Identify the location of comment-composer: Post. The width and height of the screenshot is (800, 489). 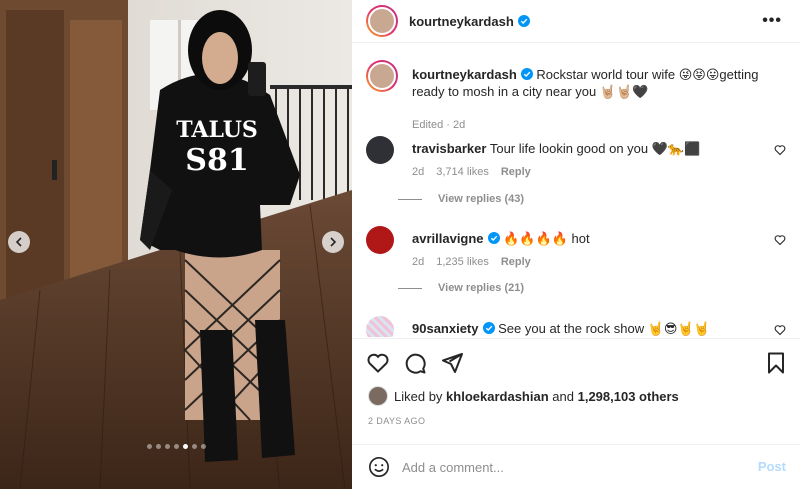
(576, 466).